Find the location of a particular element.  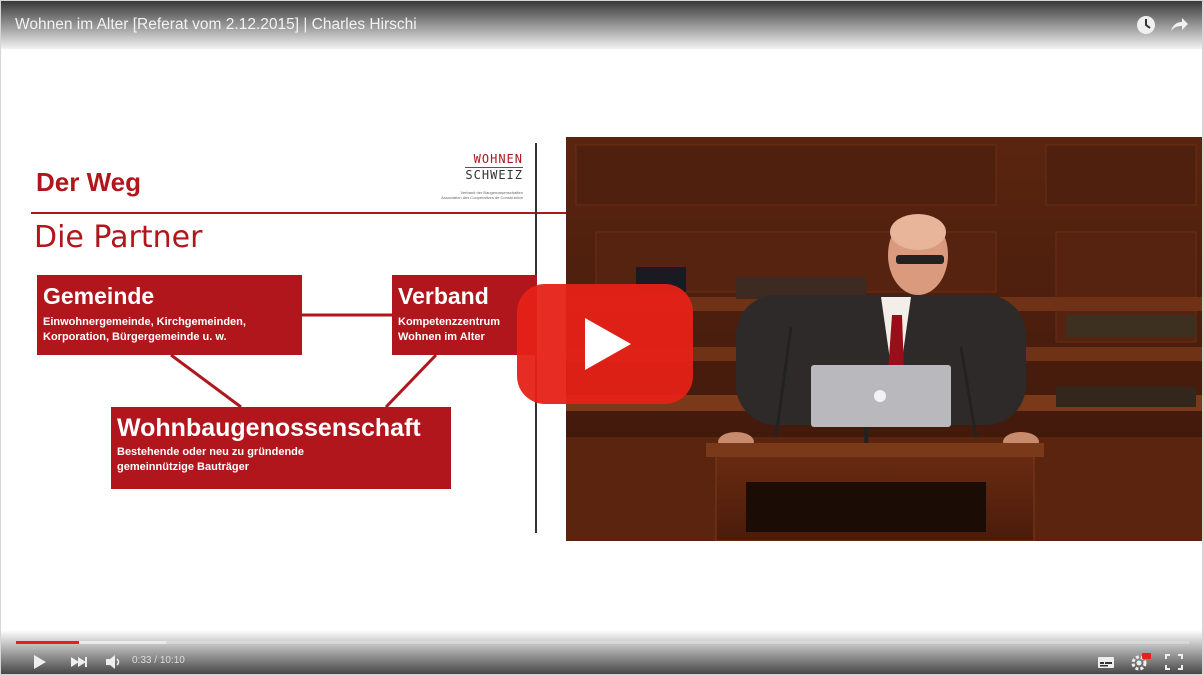

partner-desc-line2: gemeinnützige Bauträger is located at coordinates (183, 467).